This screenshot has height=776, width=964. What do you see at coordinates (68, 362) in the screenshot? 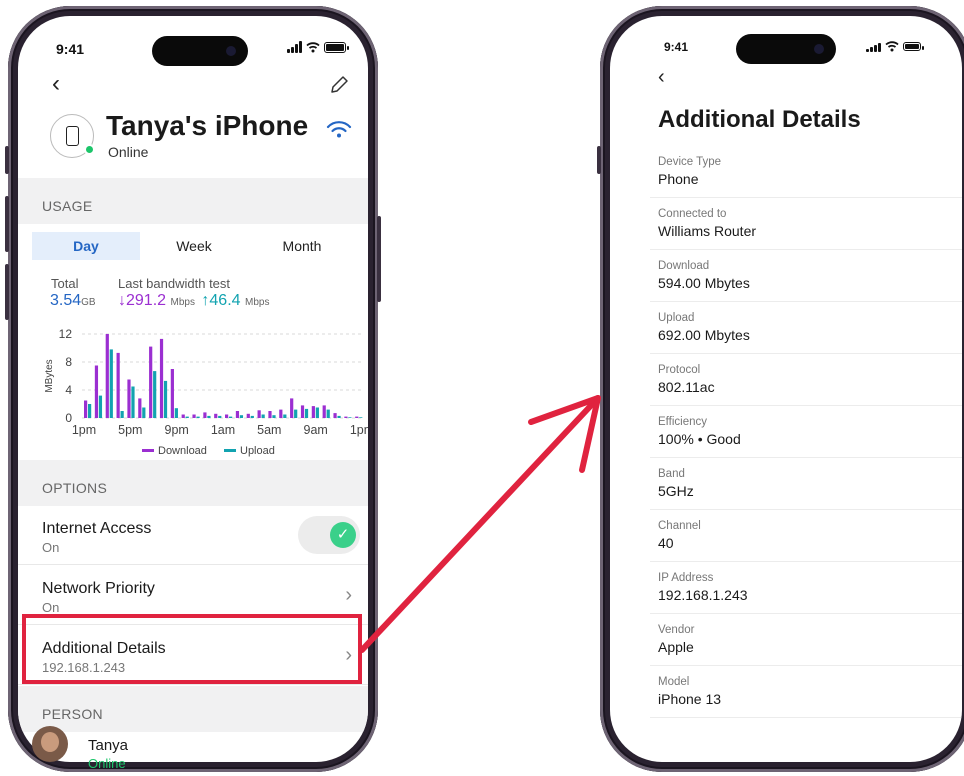
I see `y-tick-label: 8` at bounding box center [68, 362].